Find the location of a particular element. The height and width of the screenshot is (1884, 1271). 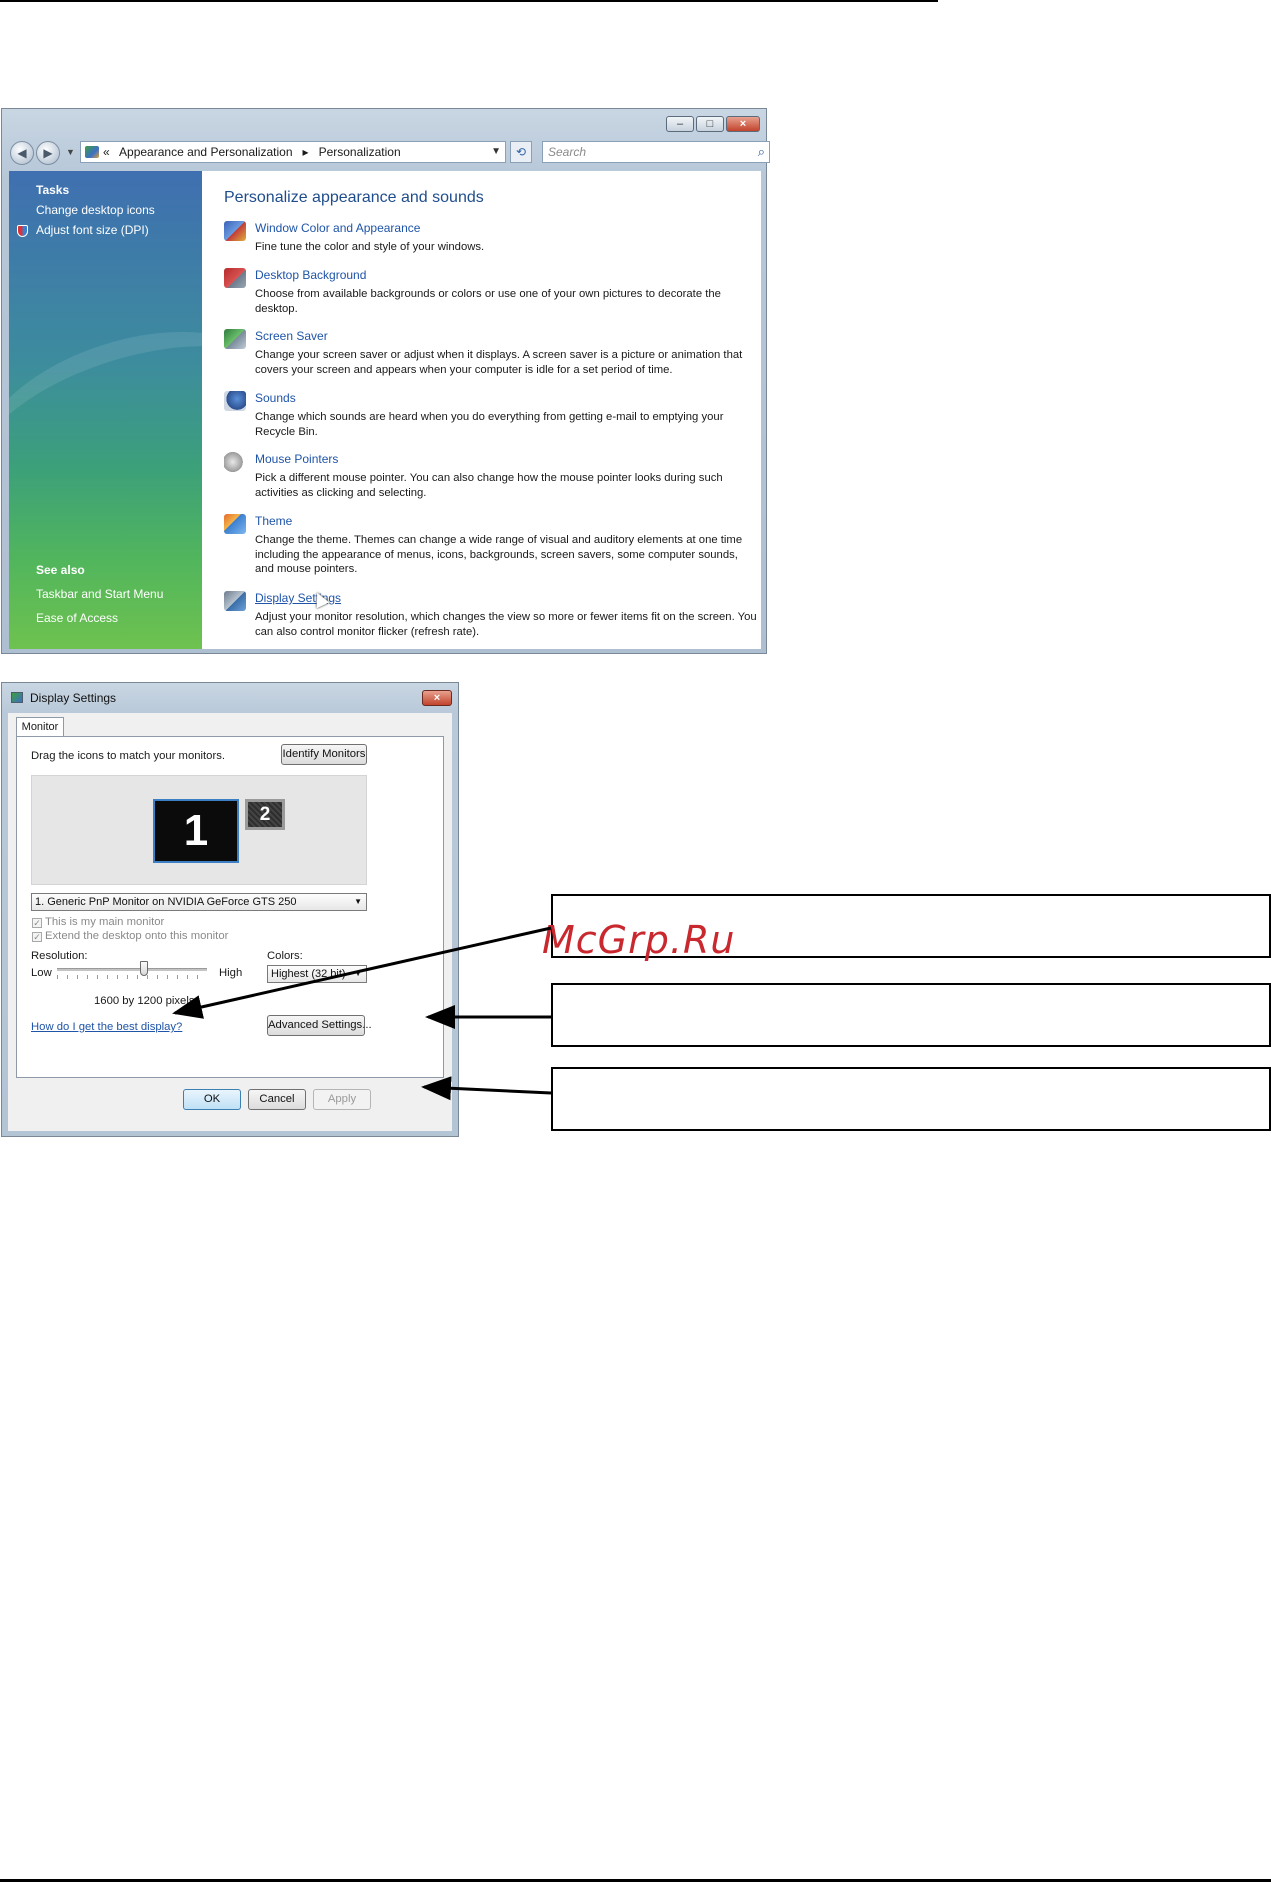

arrow-to-resolution-slider is located at coordinates (362, 972).